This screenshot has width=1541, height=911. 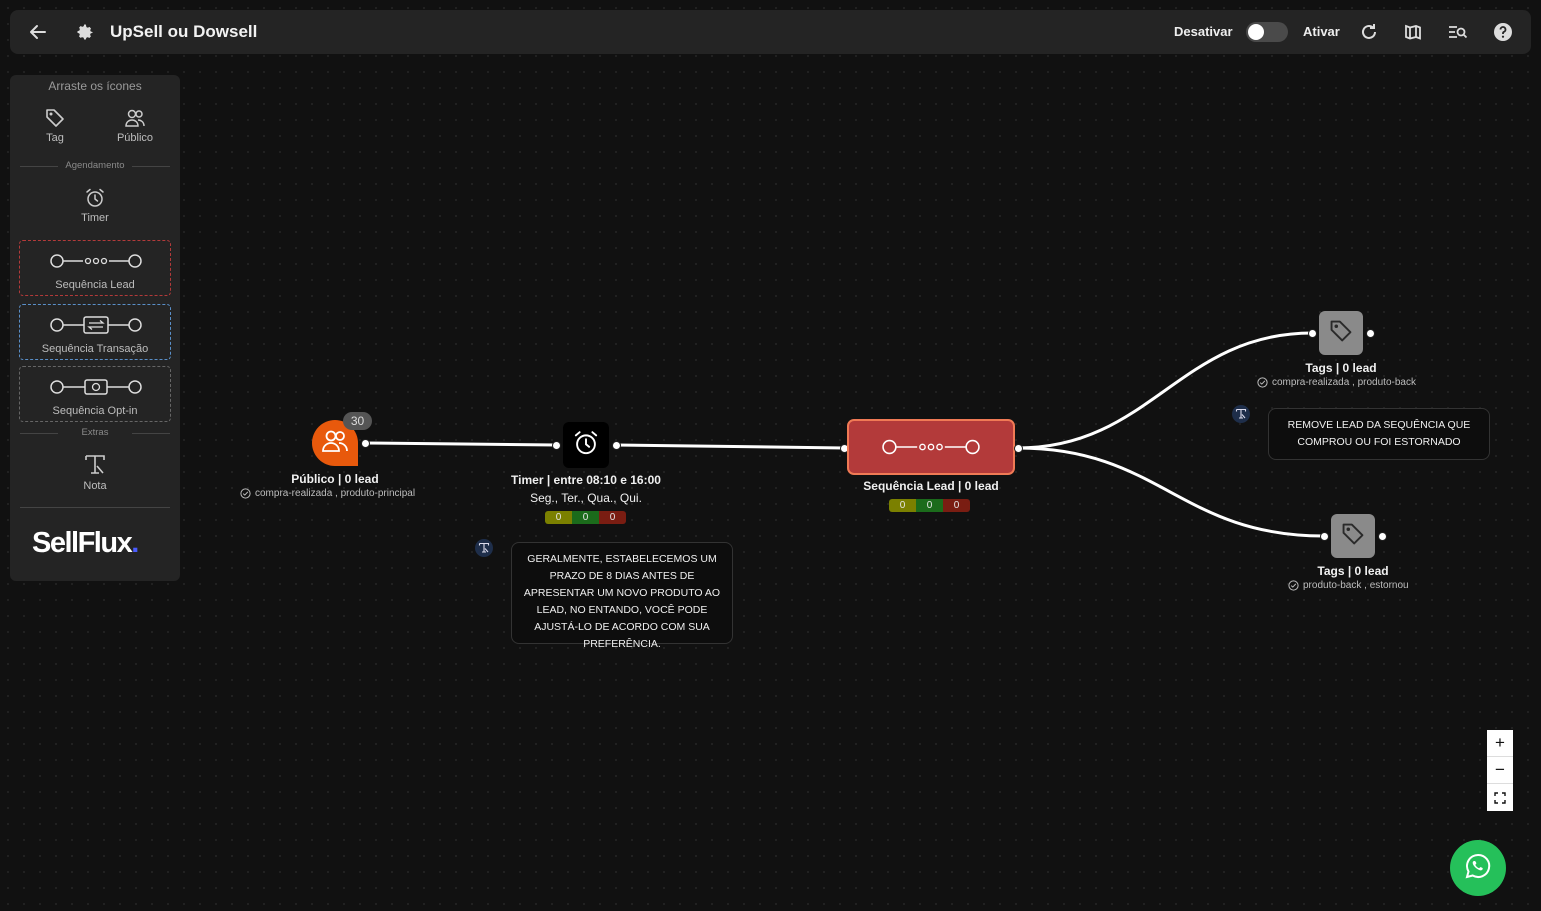 What do you see at coordinates (365, 443) in the screenshot?
I see `audience-output-port` at bounding box center [365, 443].